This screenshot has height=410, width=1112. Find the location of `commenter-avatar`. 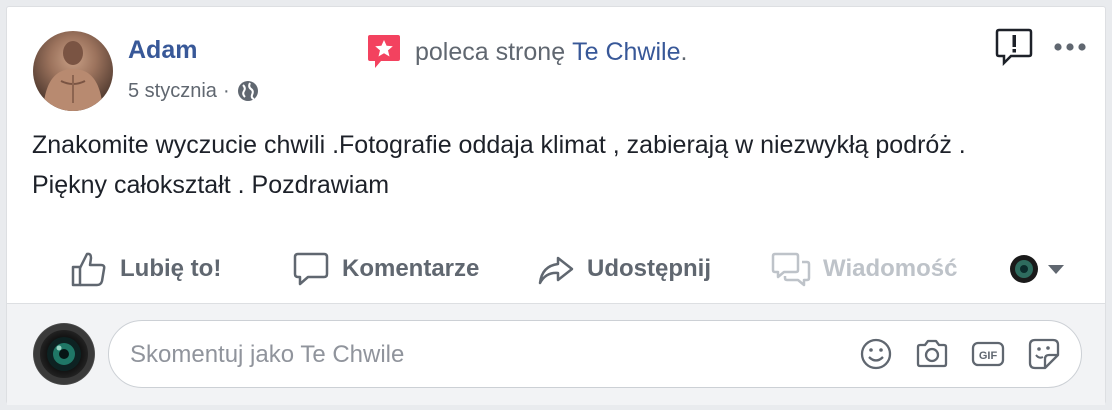

commenter-avatar is located at coordinates (64, 354).